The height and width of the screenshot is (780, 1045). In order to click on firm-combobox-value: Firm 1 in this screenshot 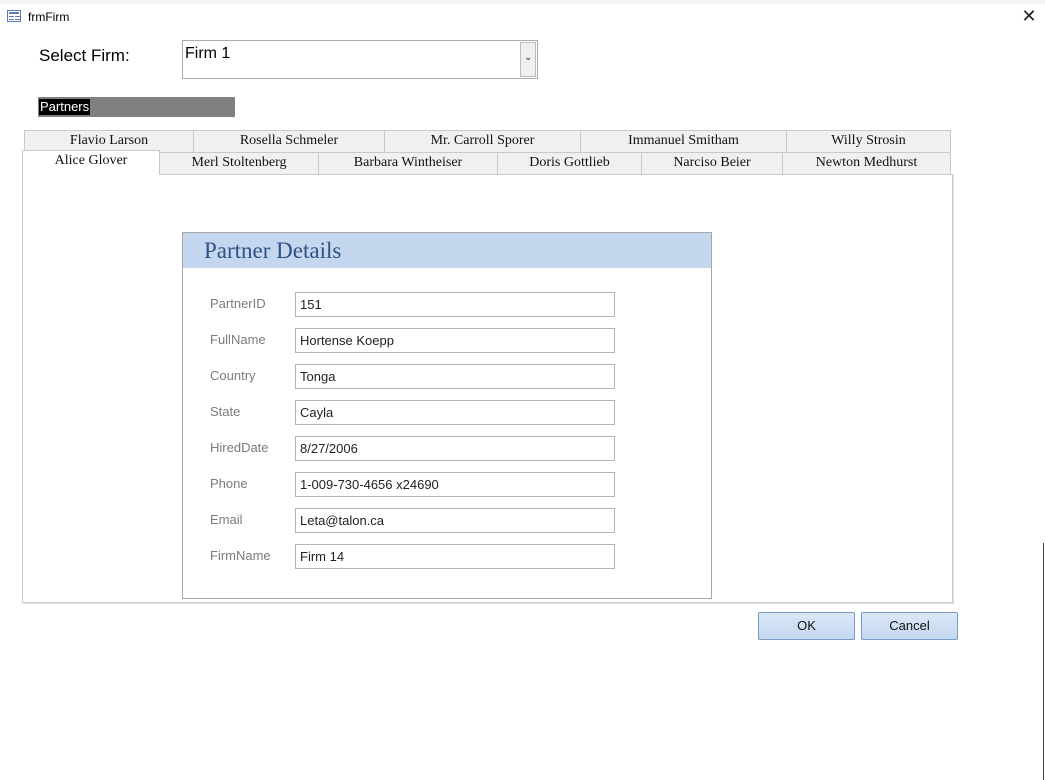, I will do `click(207, 54)`.